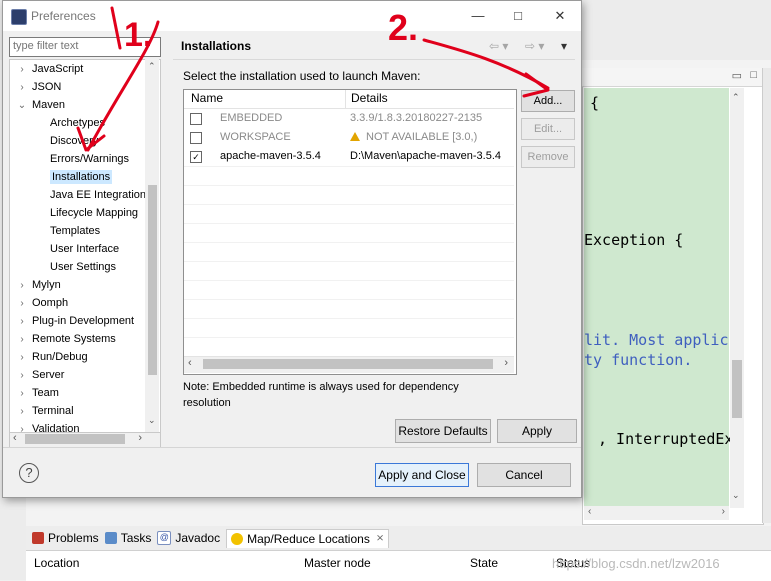 This screenshot has height=581, width=771. I want to click on forward-arrow-icon: ⇨ ▾, so click(534, 46).